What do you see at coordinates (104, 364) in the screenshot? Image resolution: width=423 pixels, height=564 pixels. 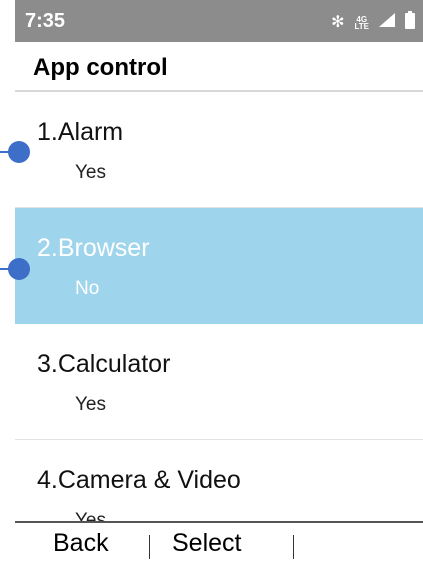 I see `item-title: 3.Calculator` at bounding box center [104, 364].